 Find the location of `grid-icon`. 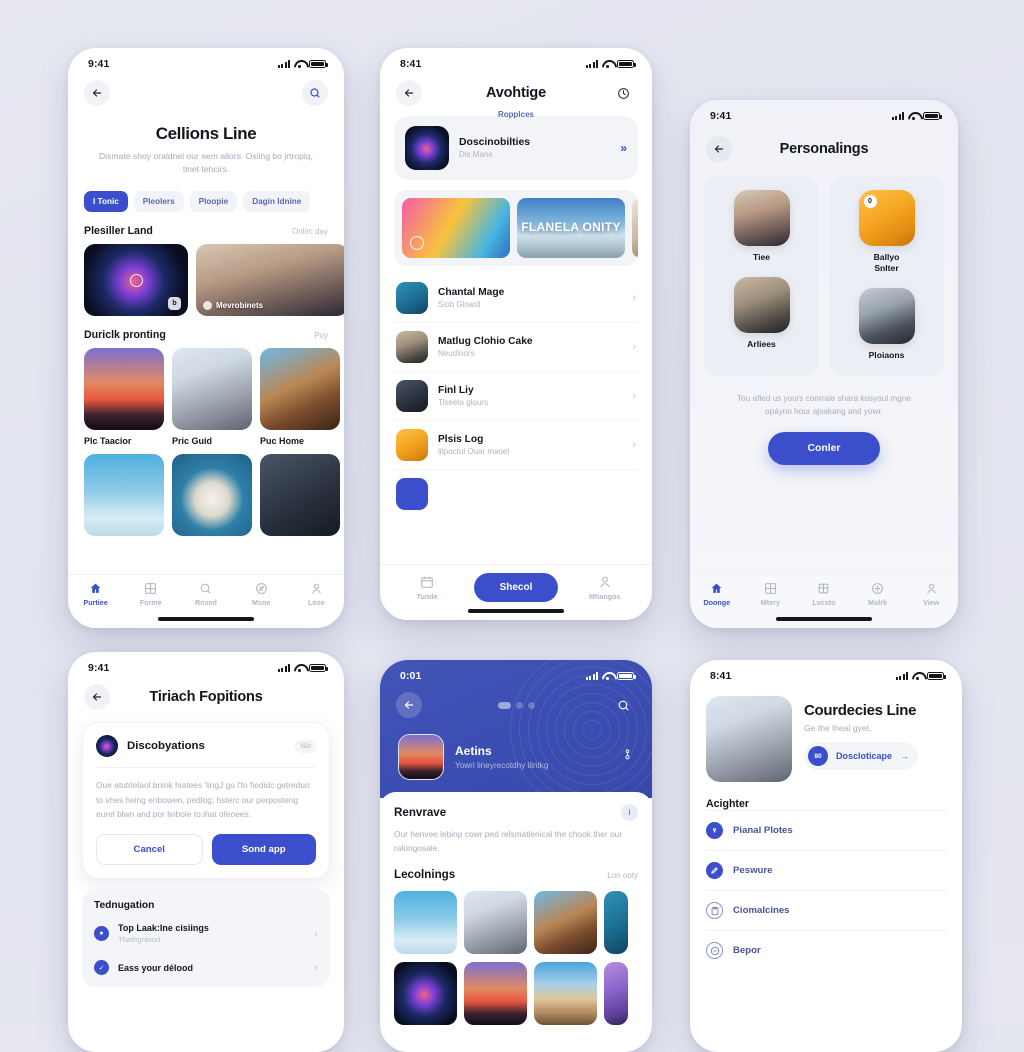

grid-icon is located at coordinates (770, 588).